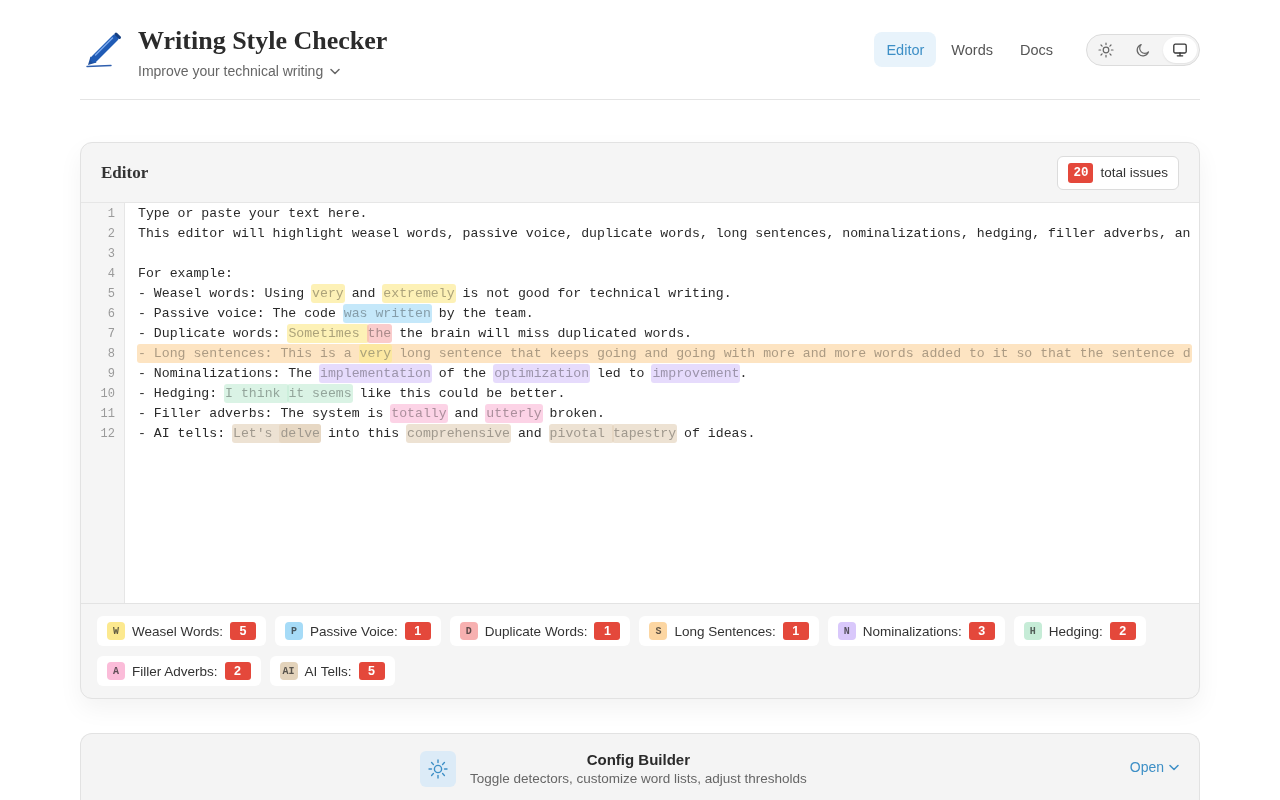  Describe the element at coordinates (846, 631) in the screenshot. I see `category-key: N` at that location.